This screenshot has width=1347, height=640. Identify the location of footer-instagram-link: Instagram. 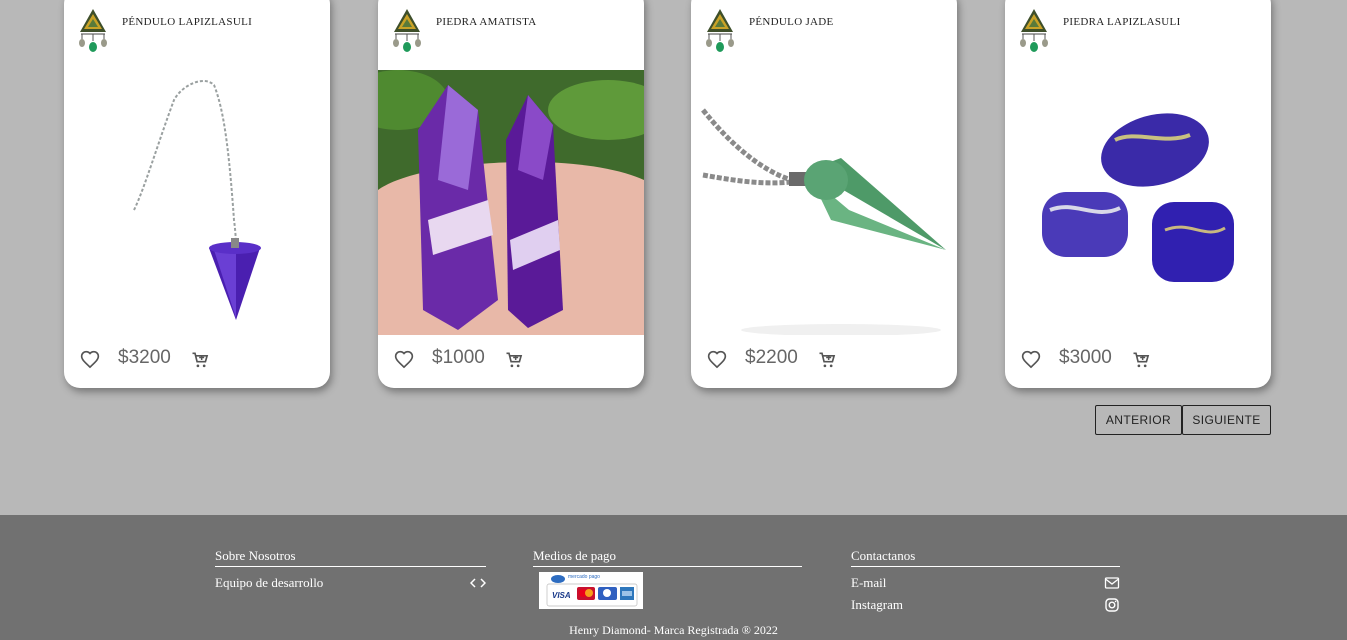
(985, 608).